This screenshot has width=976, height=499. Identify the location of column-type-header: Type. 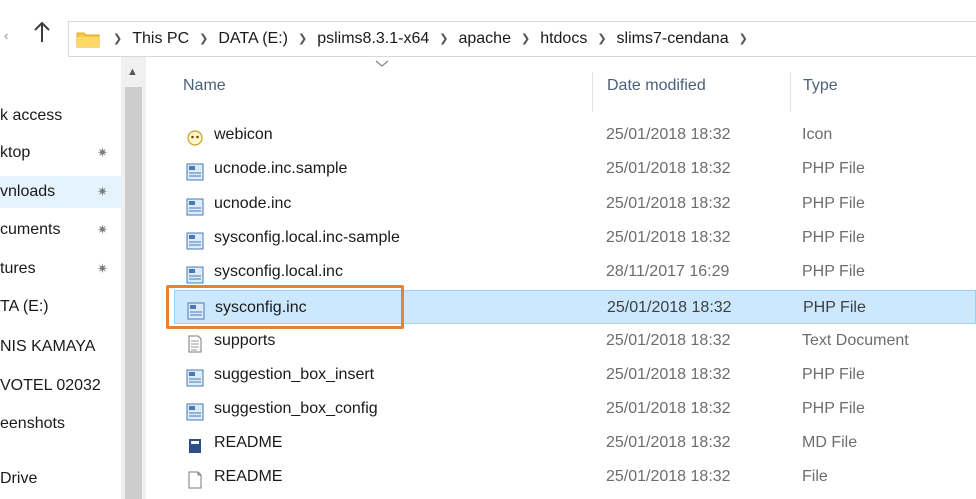
(820, 86).